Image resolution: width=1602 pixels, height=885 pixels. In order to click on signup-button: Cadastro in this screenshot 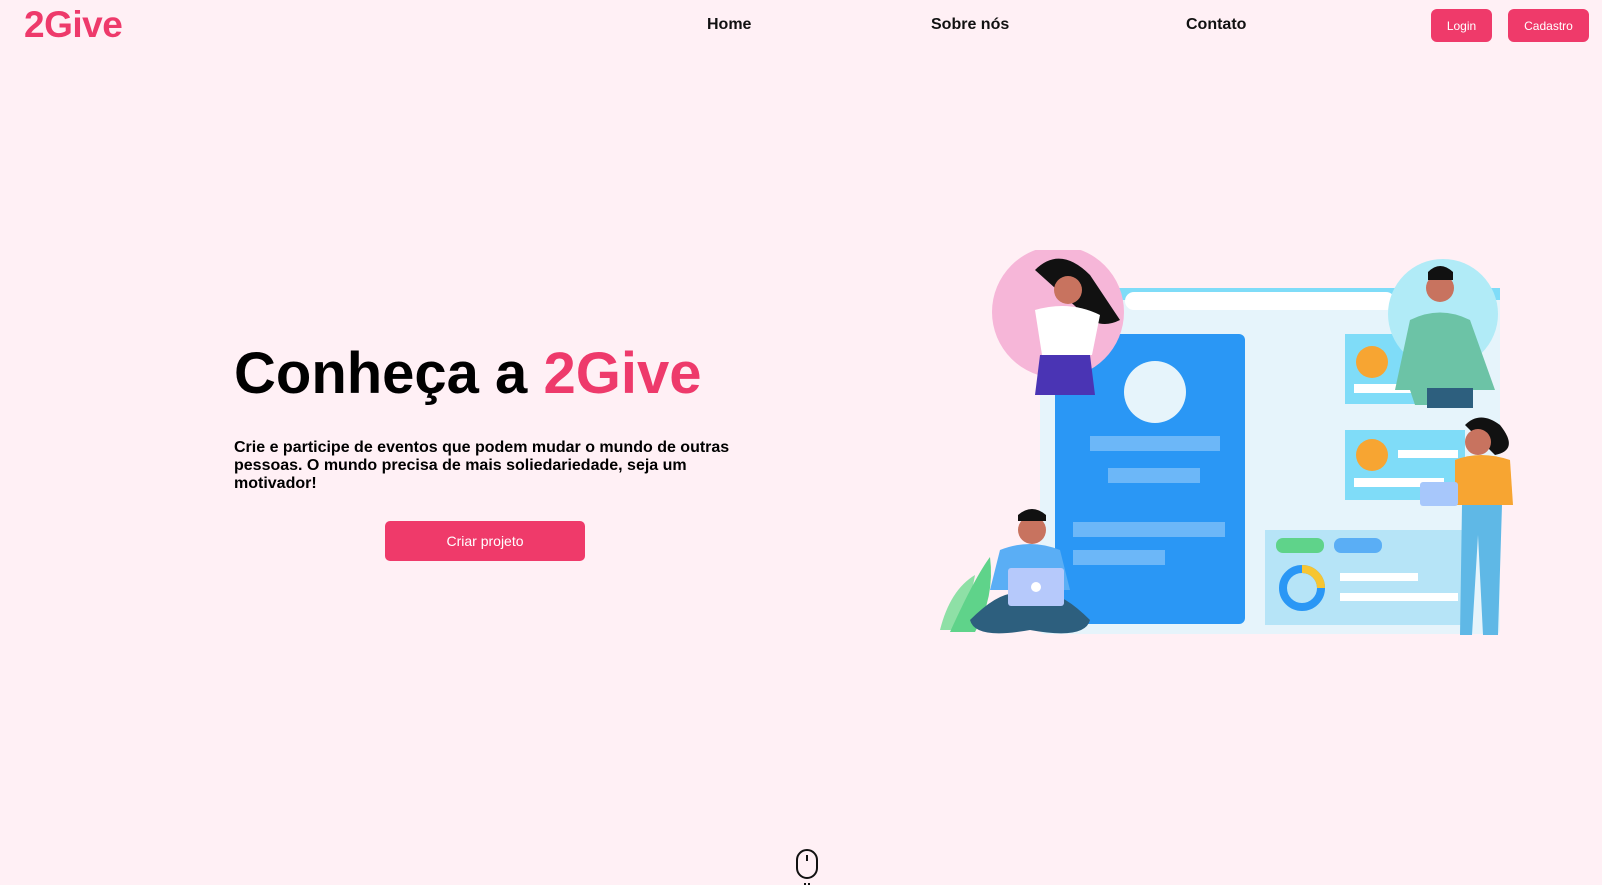, I will do `click(1548, 25)`.